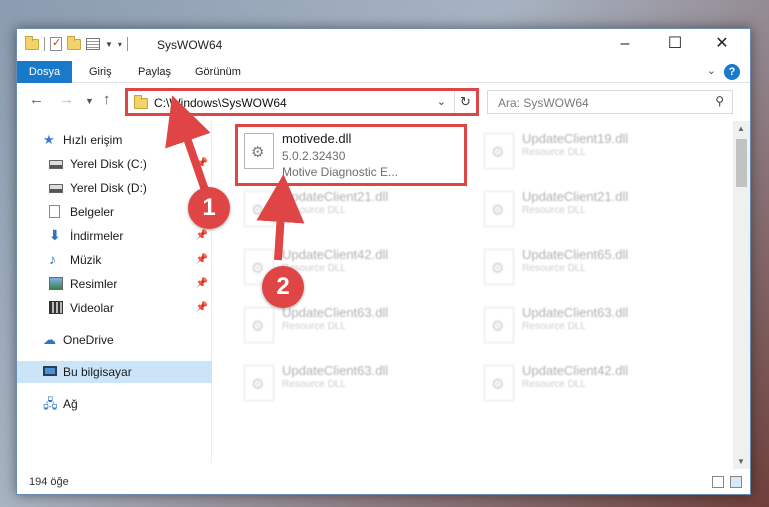 Image resolution: width=769 pixels, height=507 pixels. What do you see at coordinates (591, 271) in the screenshot?
I see `file-item: UpdateClient65.dll Resource DLL` at bounding box center [591, 271].